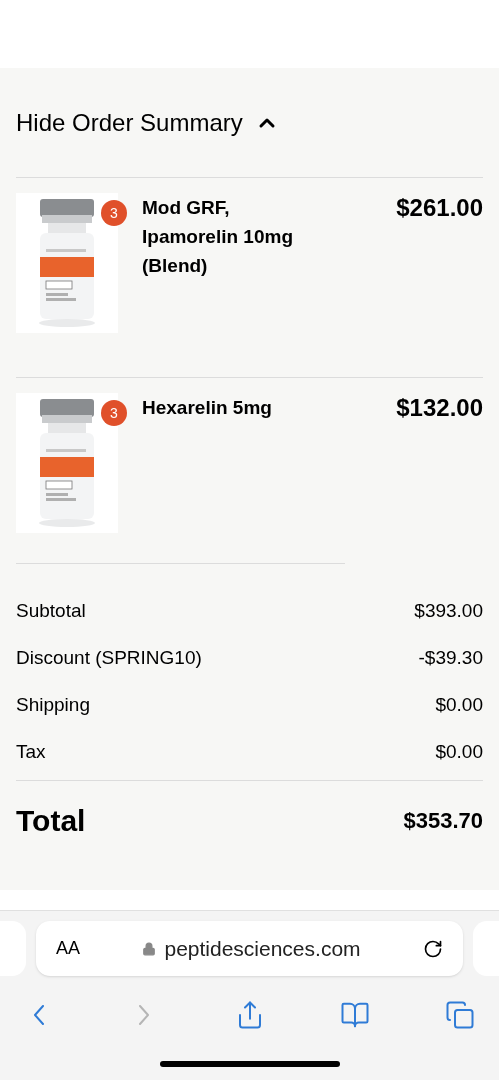  What do you see at coordinates (448, 611) in the screenshot?
I see `summary-value: $393.00` at bounding box center [448, 611].